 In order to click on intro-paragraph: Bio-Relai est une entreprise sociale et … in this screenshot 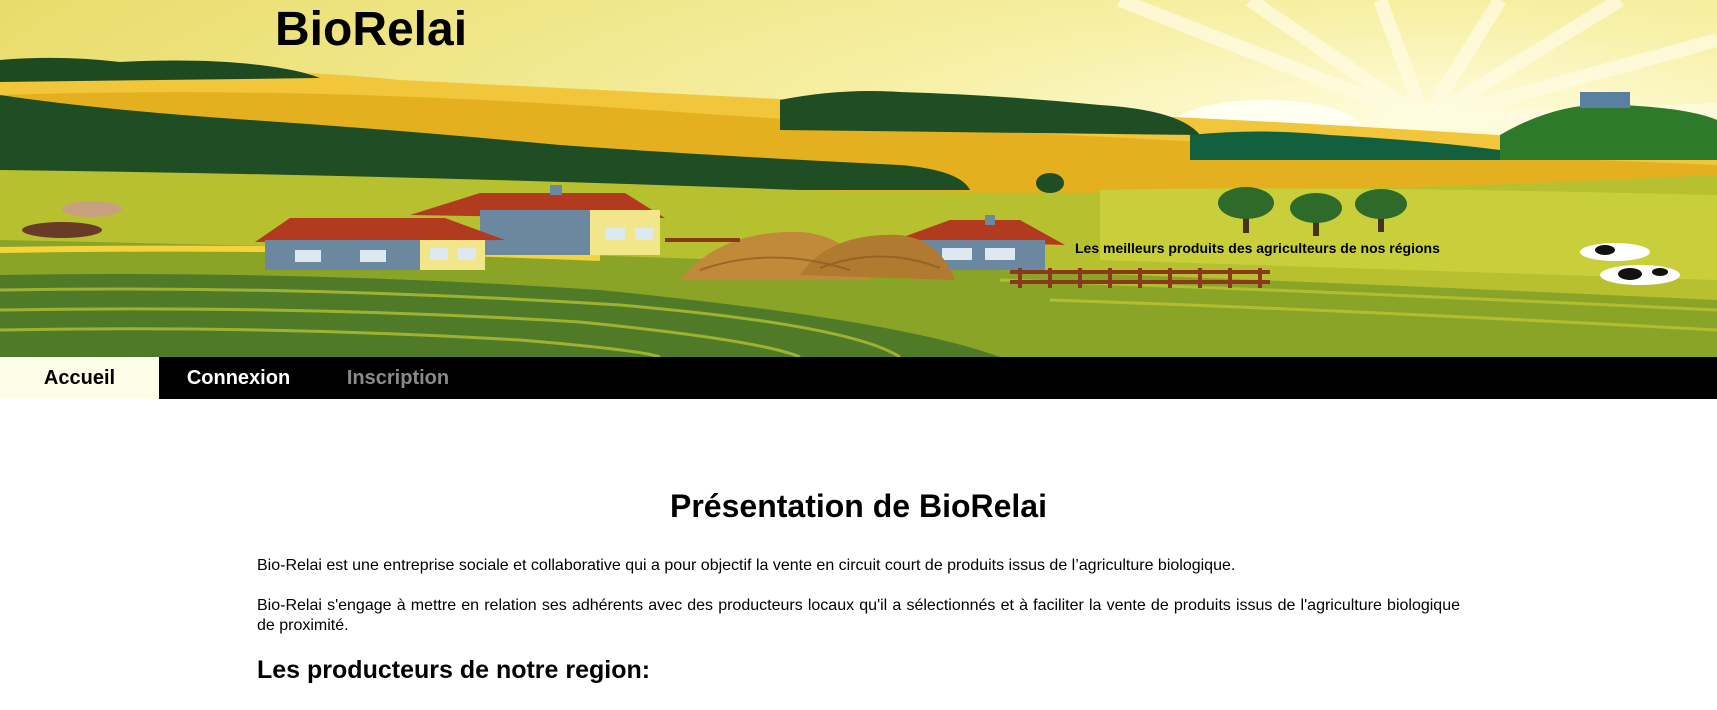, I will do `click(746, 565)`.